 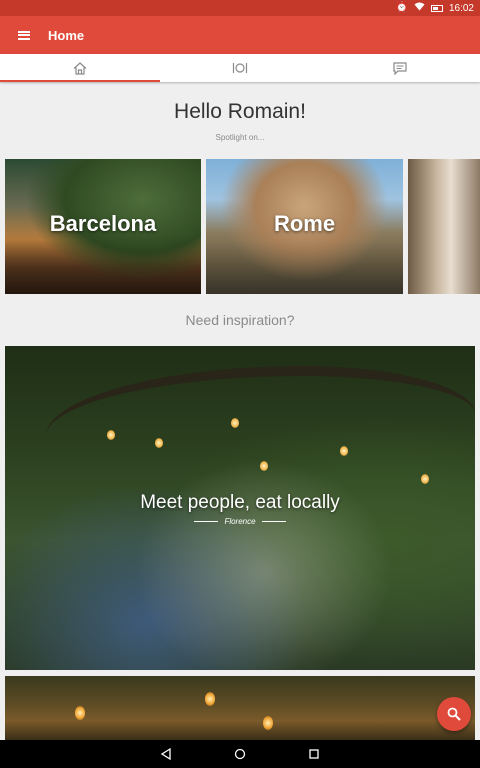 I want to click on home-circle-icon, so click(x=240, y=754).